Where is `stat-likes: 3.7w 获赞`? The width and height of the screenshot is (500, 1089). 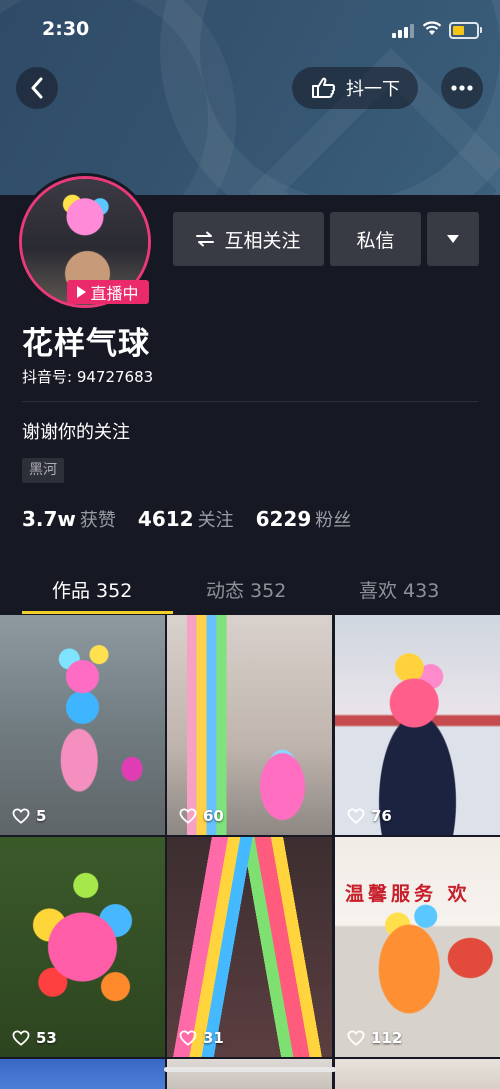 stat-likes: 3.7w 获赞 is located at coordinates (69, 519).